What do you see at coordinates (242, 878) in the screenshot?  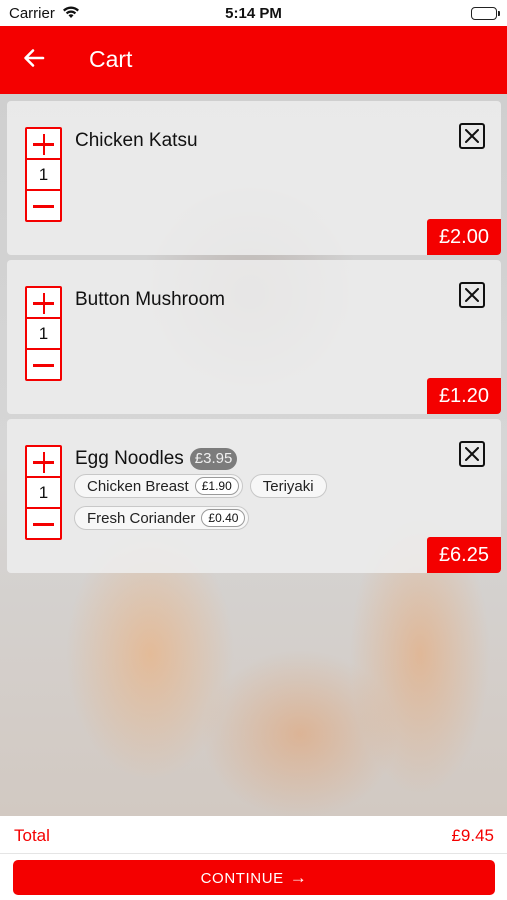 I see `continue-label: CONTINUE` at bounding box center [242, 878].